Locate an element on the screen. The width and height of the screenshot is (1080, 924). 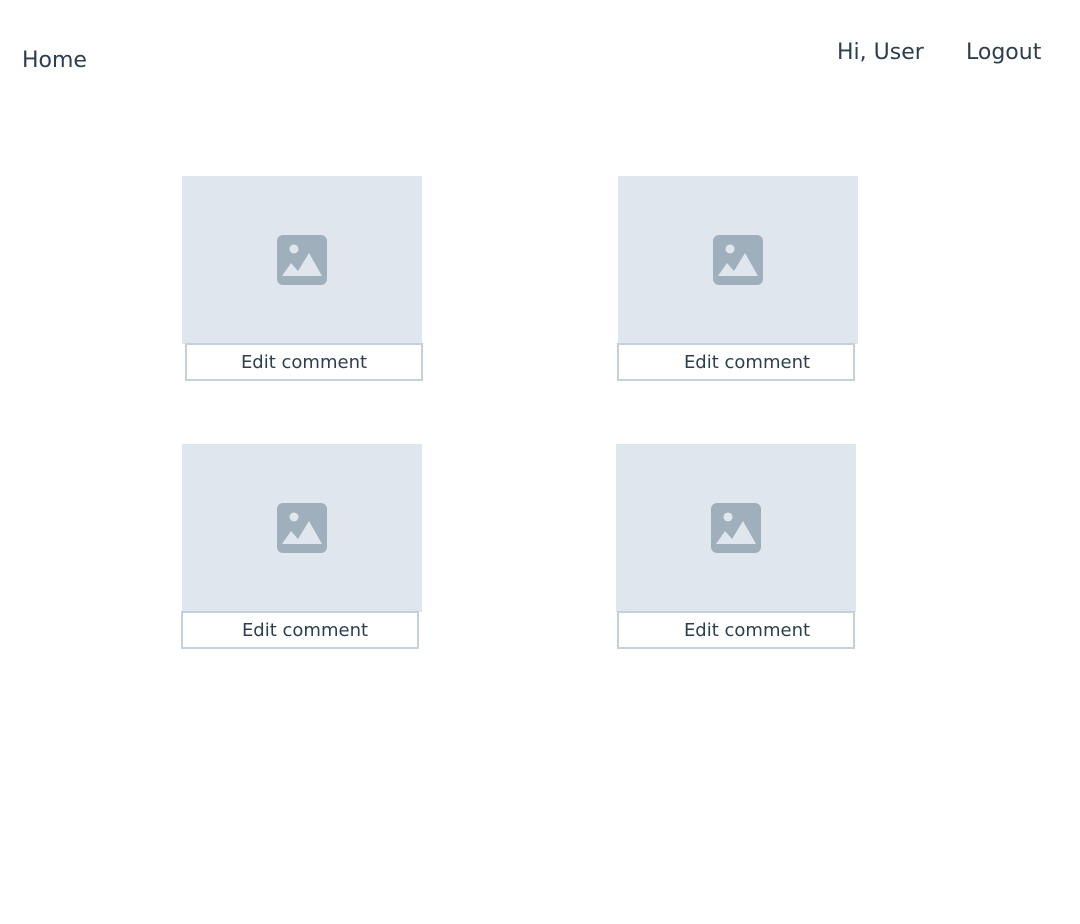
logout-link: Logout is located at coordinates (1003, 53).